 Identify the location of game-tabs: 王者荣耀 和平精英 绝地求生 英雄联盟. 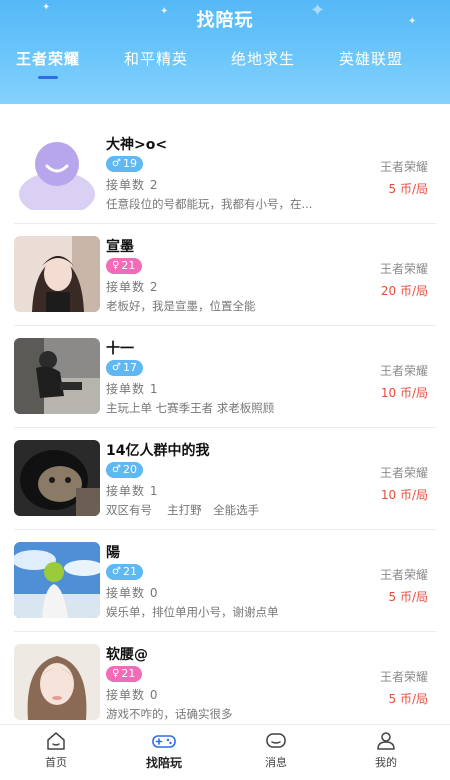
(225, 68).